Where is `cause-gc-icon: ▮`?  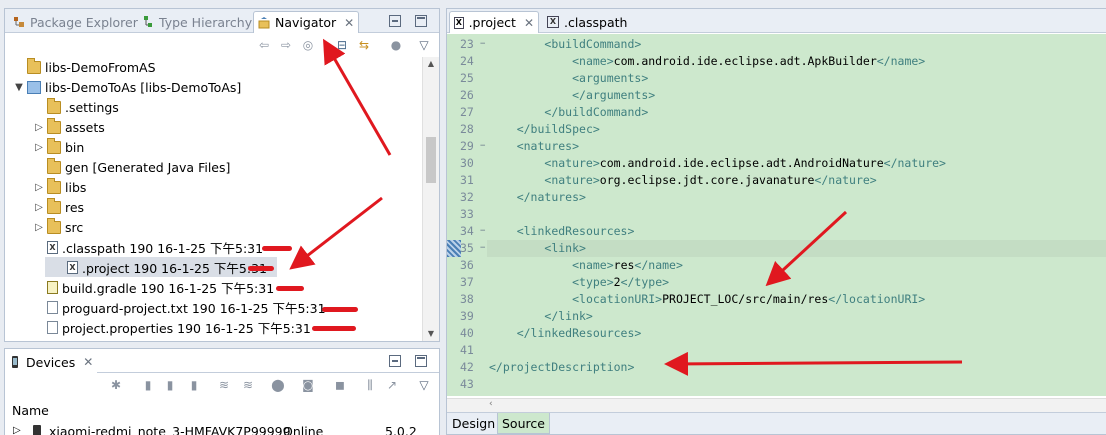
cause-gc-icon: ▮ is located at coordinates (194, 385).